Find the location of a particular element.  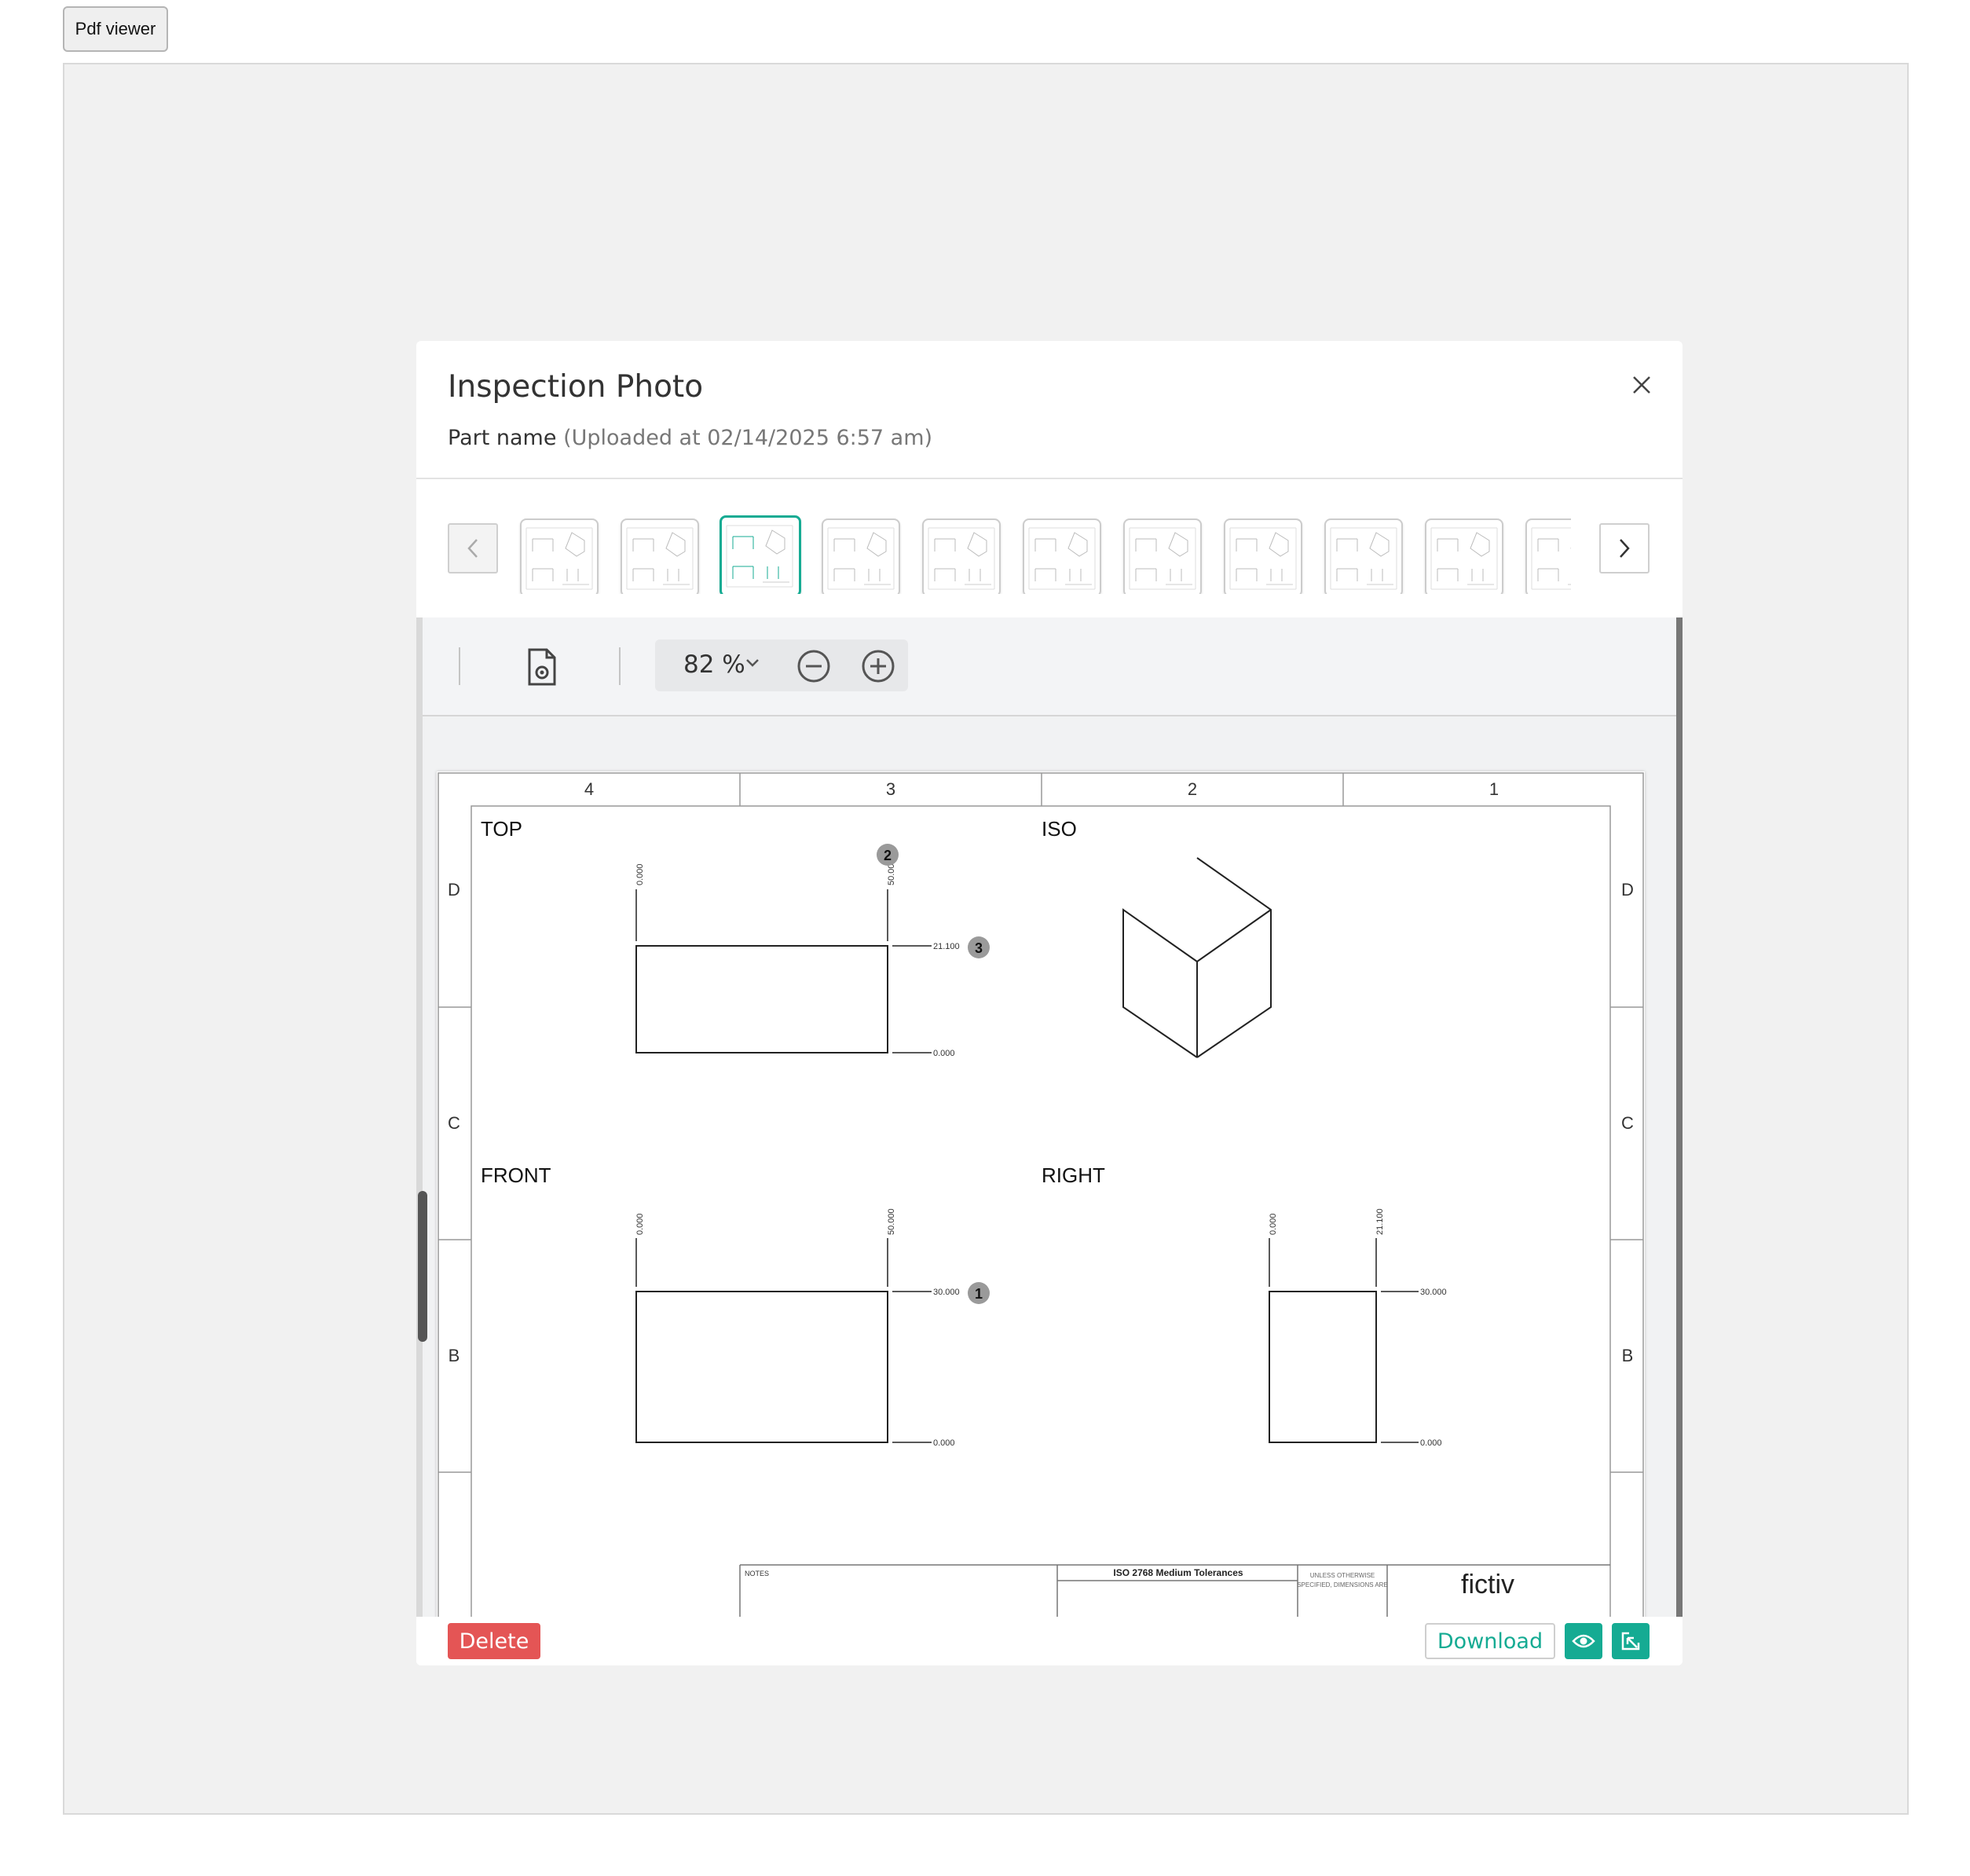

dim-right-y0: 0.000 is located at coordinates (1431, 1443).